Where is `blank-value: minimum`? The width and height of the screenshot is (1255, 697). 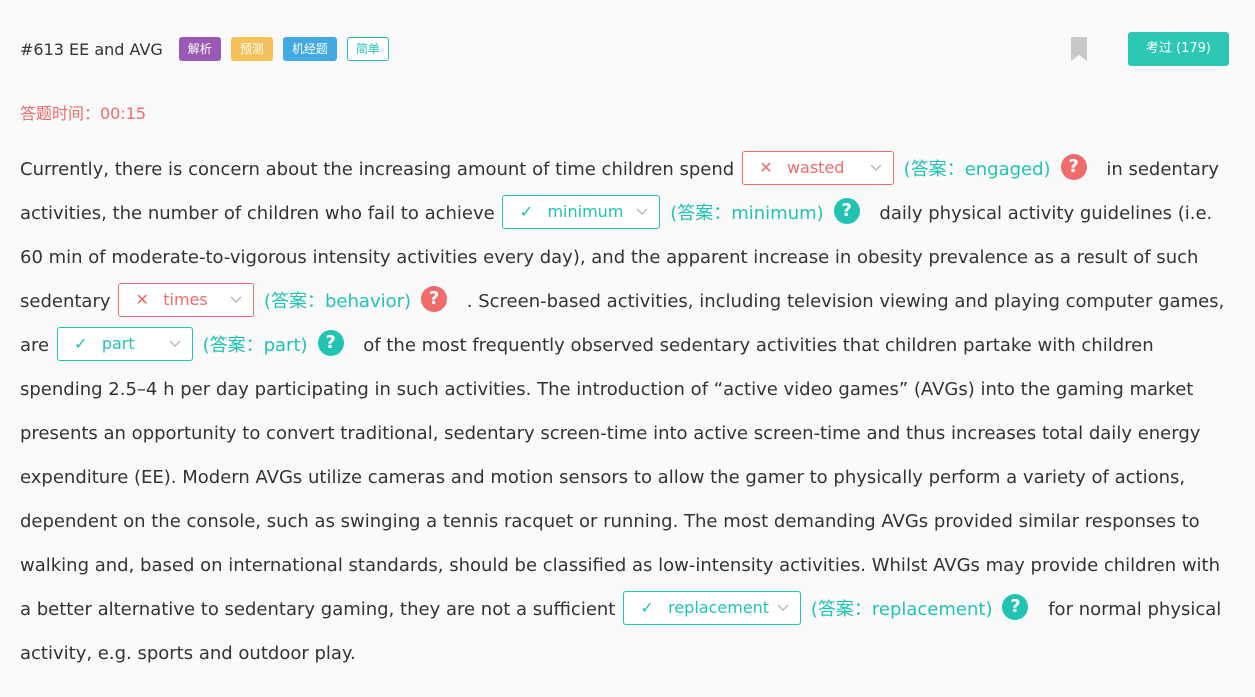
blank-value: minimum is located at coordinates (585, 211).